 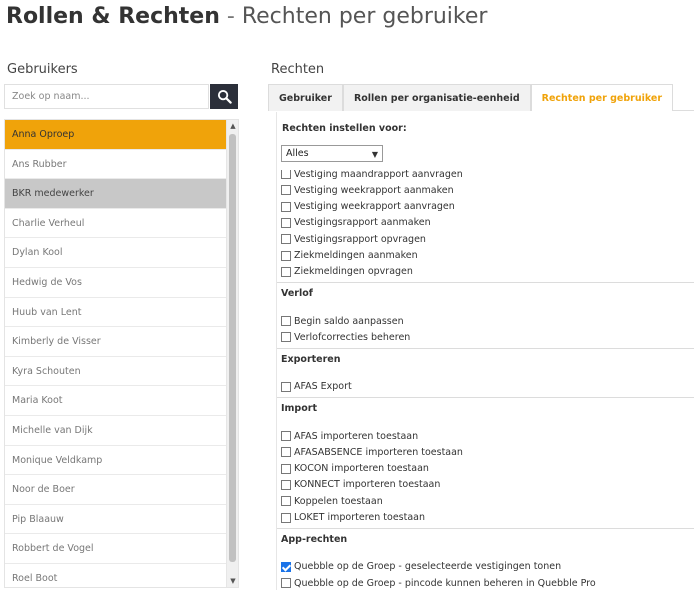 I want to click on permission-label: AFASABSENCE importeren toestaan, so click(x=378, y=452).